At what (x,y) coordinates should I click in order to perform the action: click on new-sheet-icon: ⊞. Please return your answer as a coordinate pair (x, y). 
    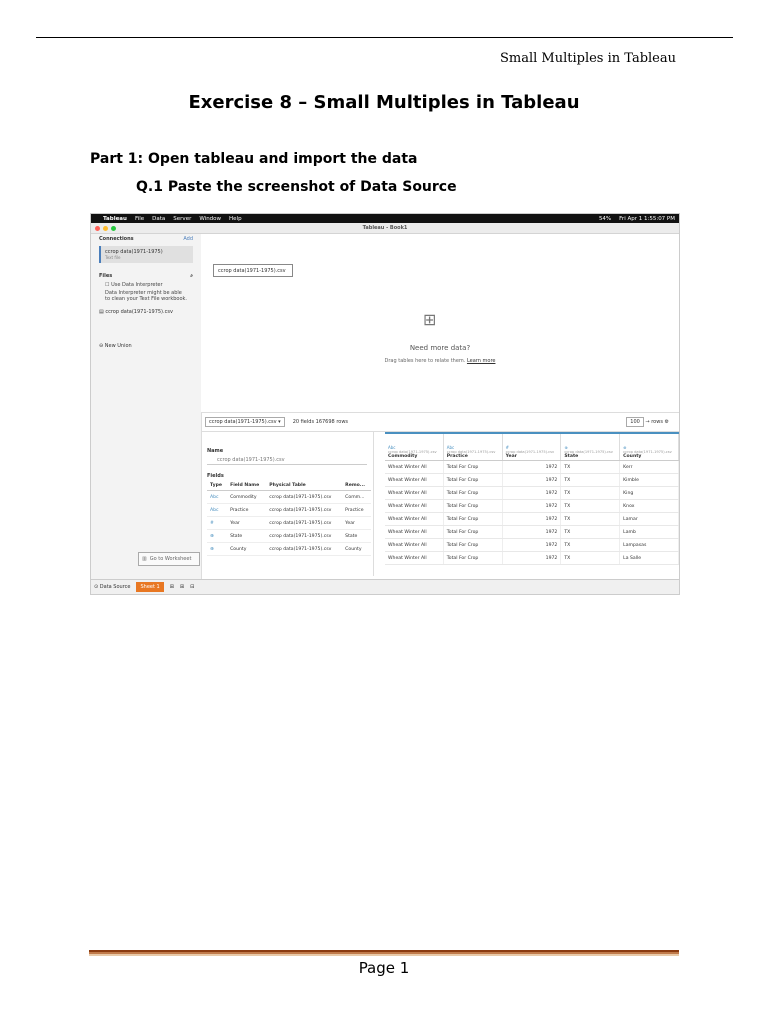
    Looking at the image, I should click on (172, 587).